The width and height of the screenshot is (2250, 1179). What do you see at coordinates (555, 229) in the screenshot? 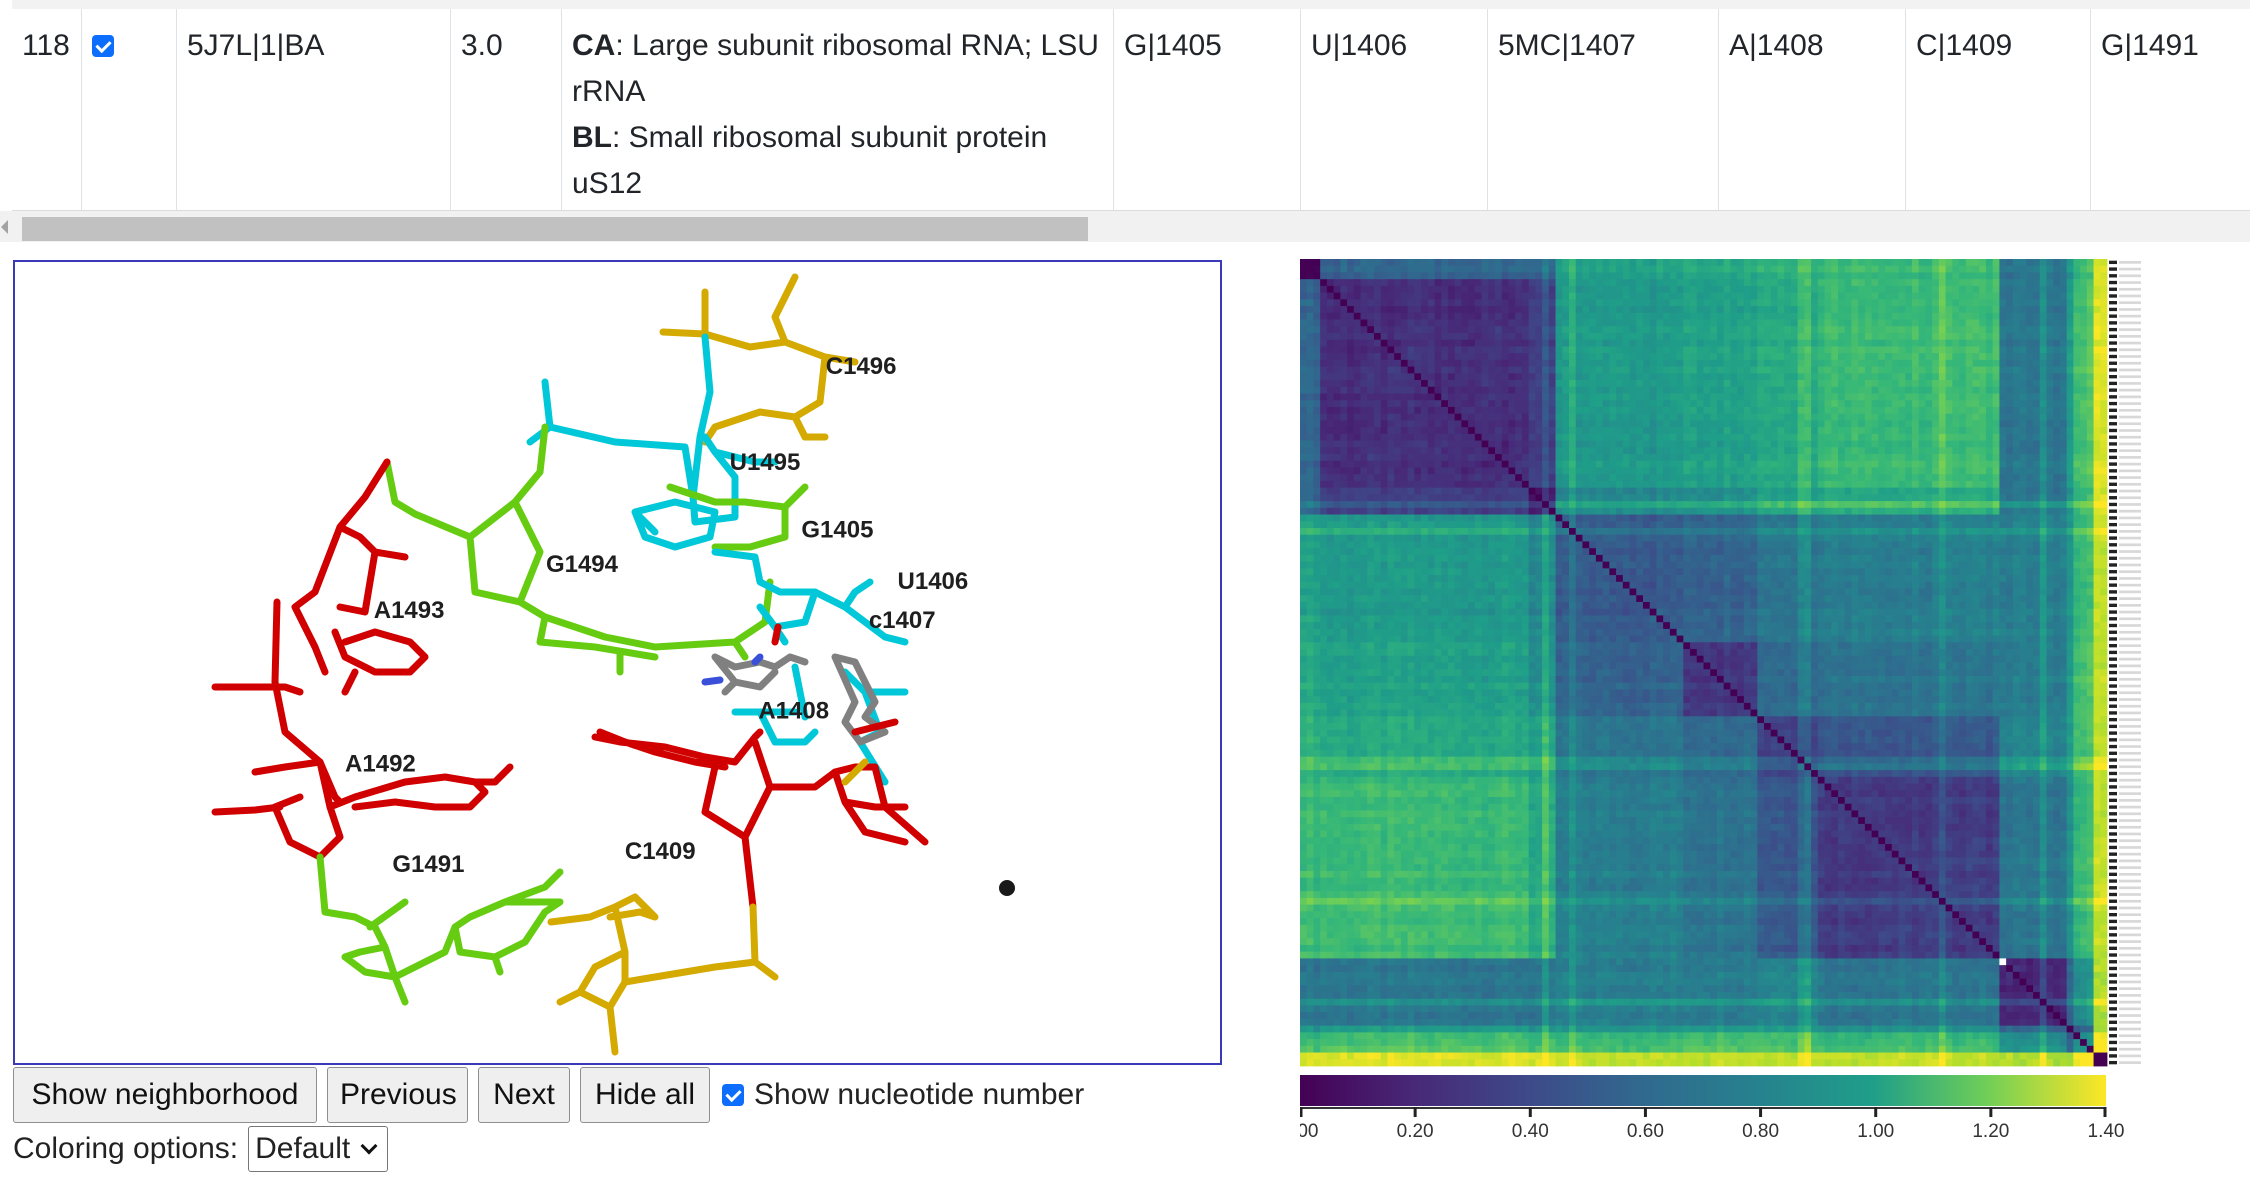
I see `scrollbar-thumb` at bounding box center [555, 229].